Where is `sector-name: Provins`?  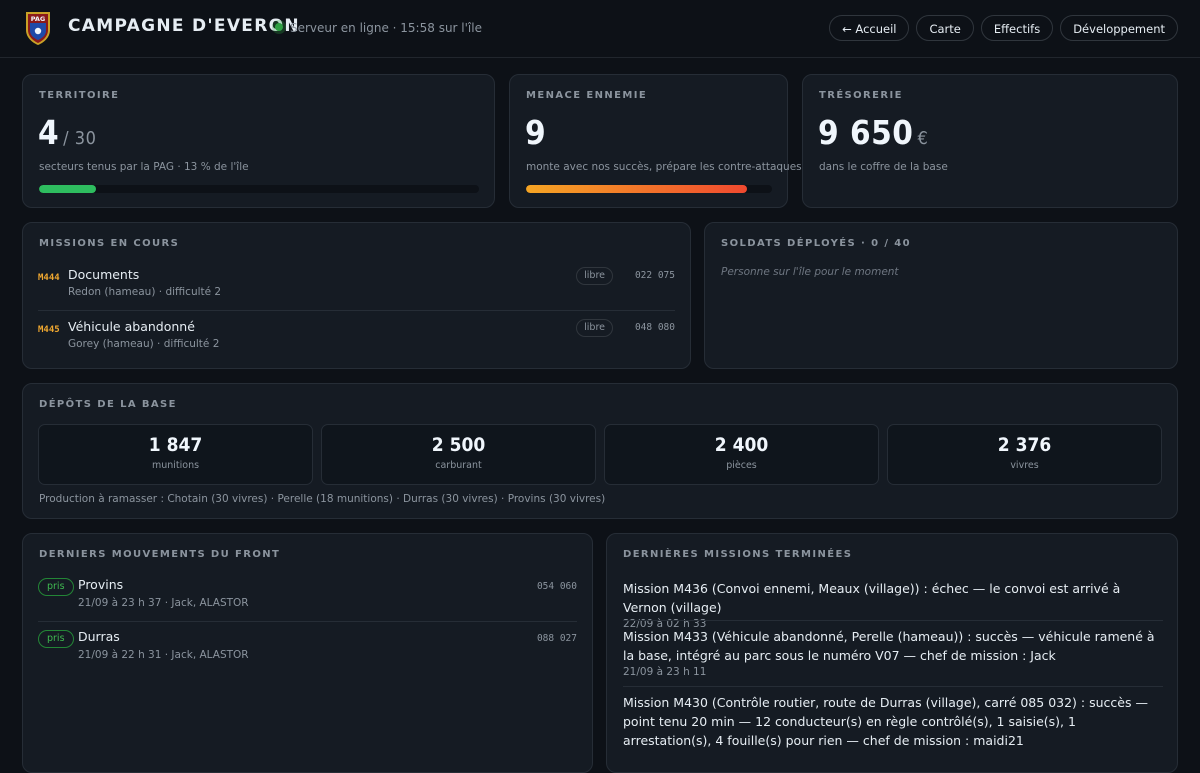 sector-name: Provins is located at coordinates (101, 584).